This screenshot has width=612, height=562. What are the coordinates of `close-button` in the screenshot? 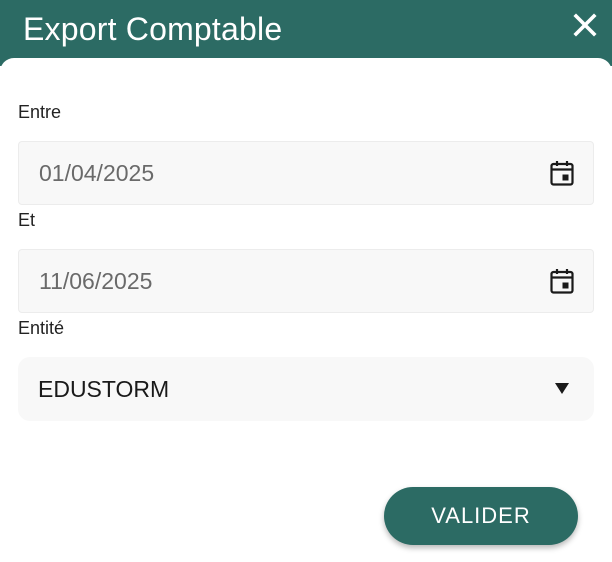 It's located at (585, 25).